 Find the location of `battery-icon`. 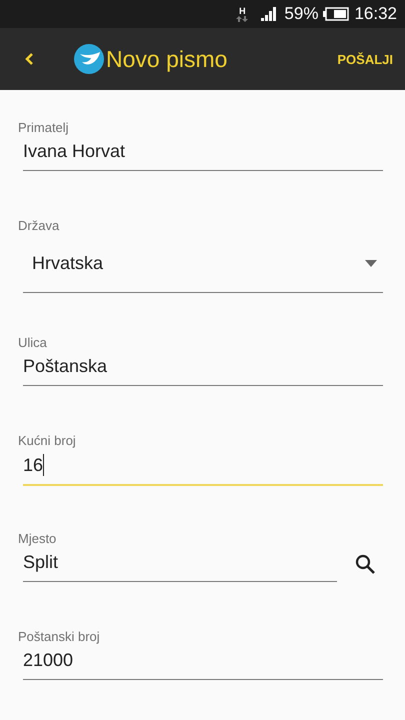

battery-icon is located at coordinates (336, 14).